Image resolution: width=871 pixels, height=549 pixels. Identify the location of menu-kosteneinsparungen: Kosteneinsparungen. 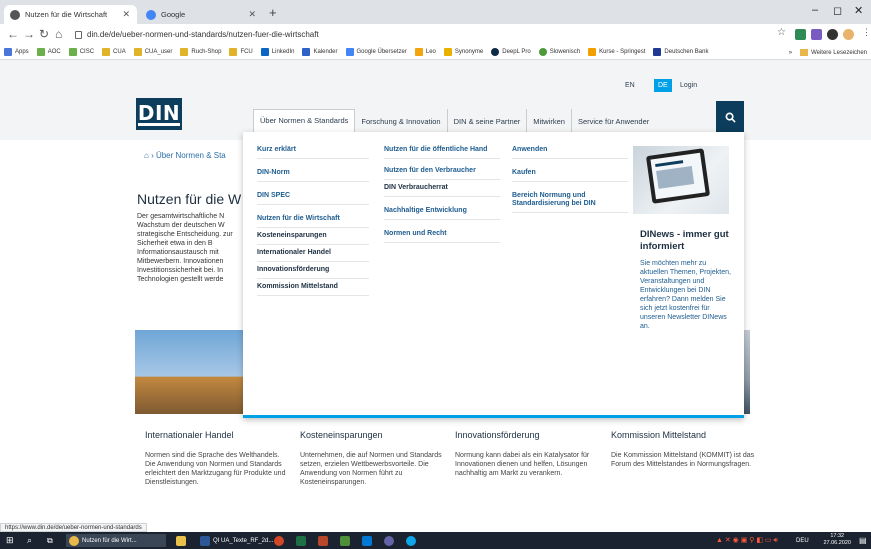
(313, 236).